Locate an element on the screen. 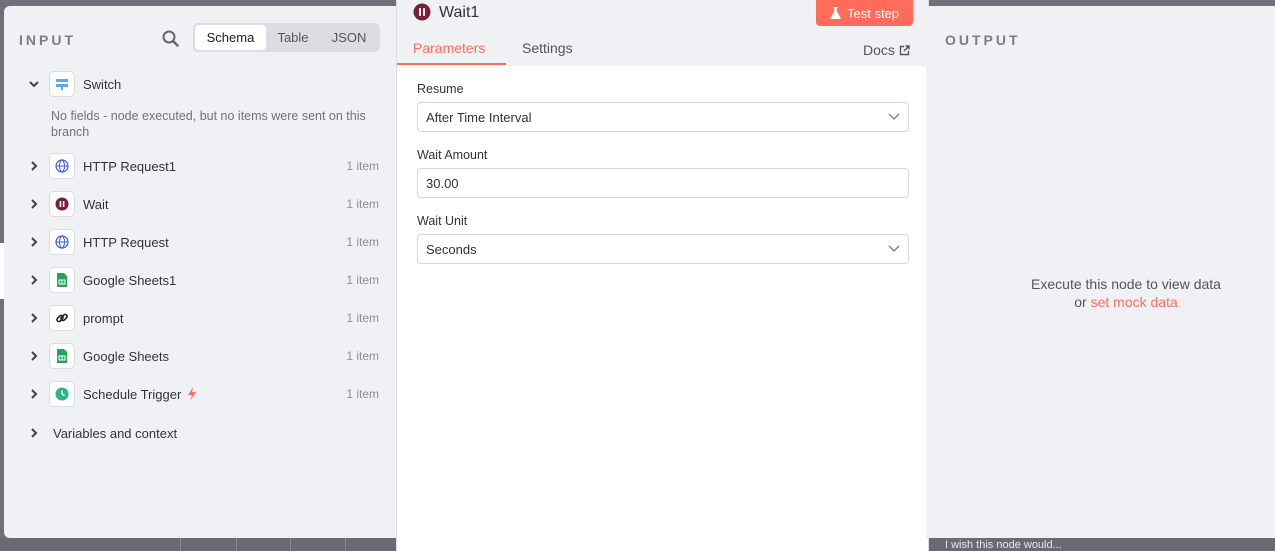  docs-label: Docs is located at coordinates (879, 50).